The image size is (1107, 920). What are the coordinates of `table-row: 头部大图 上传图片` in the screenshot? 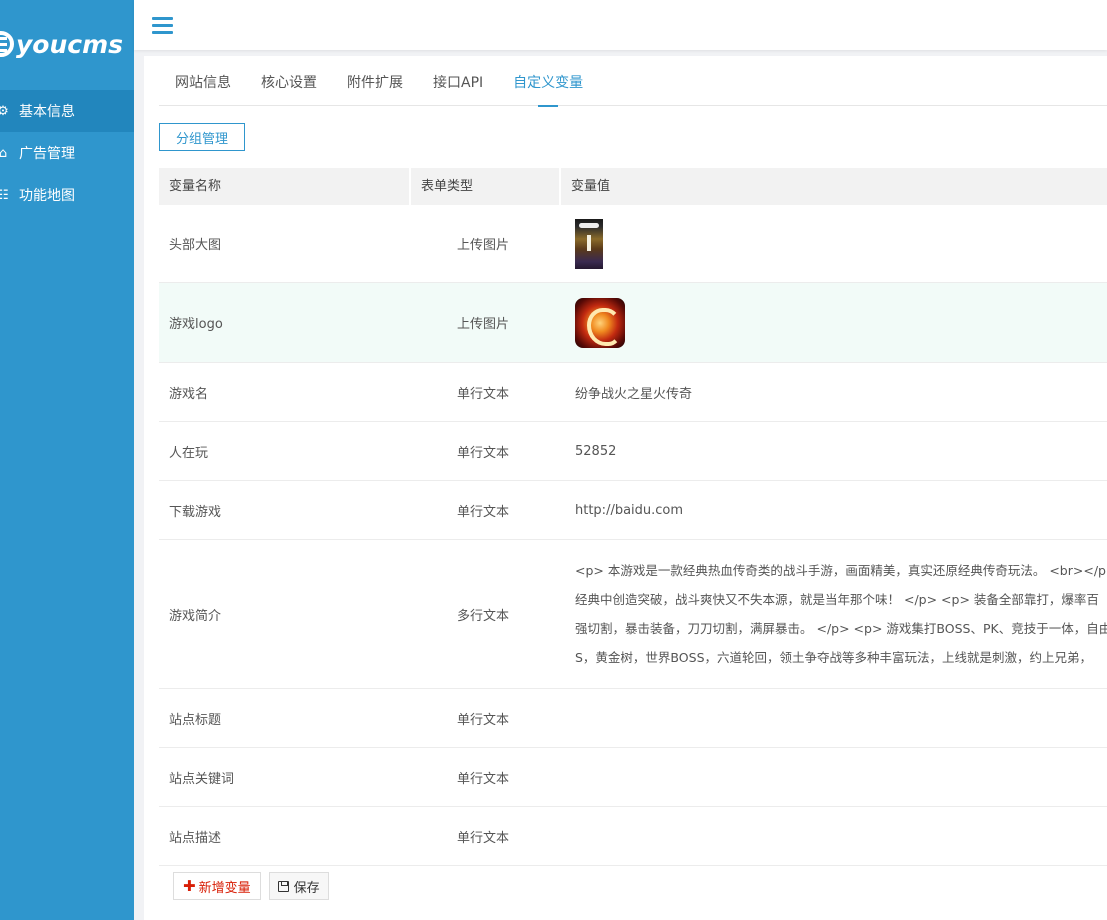 It's located at (633, 244).